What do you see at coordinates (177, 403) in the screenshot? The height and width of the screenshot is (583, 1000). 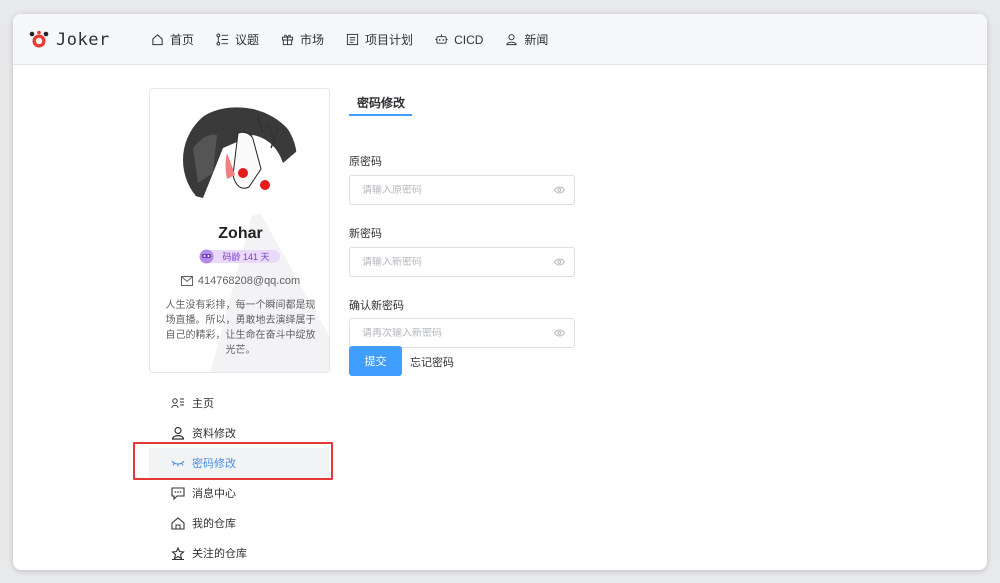 I see `id-card-icon` at bounding box center [177, 403].